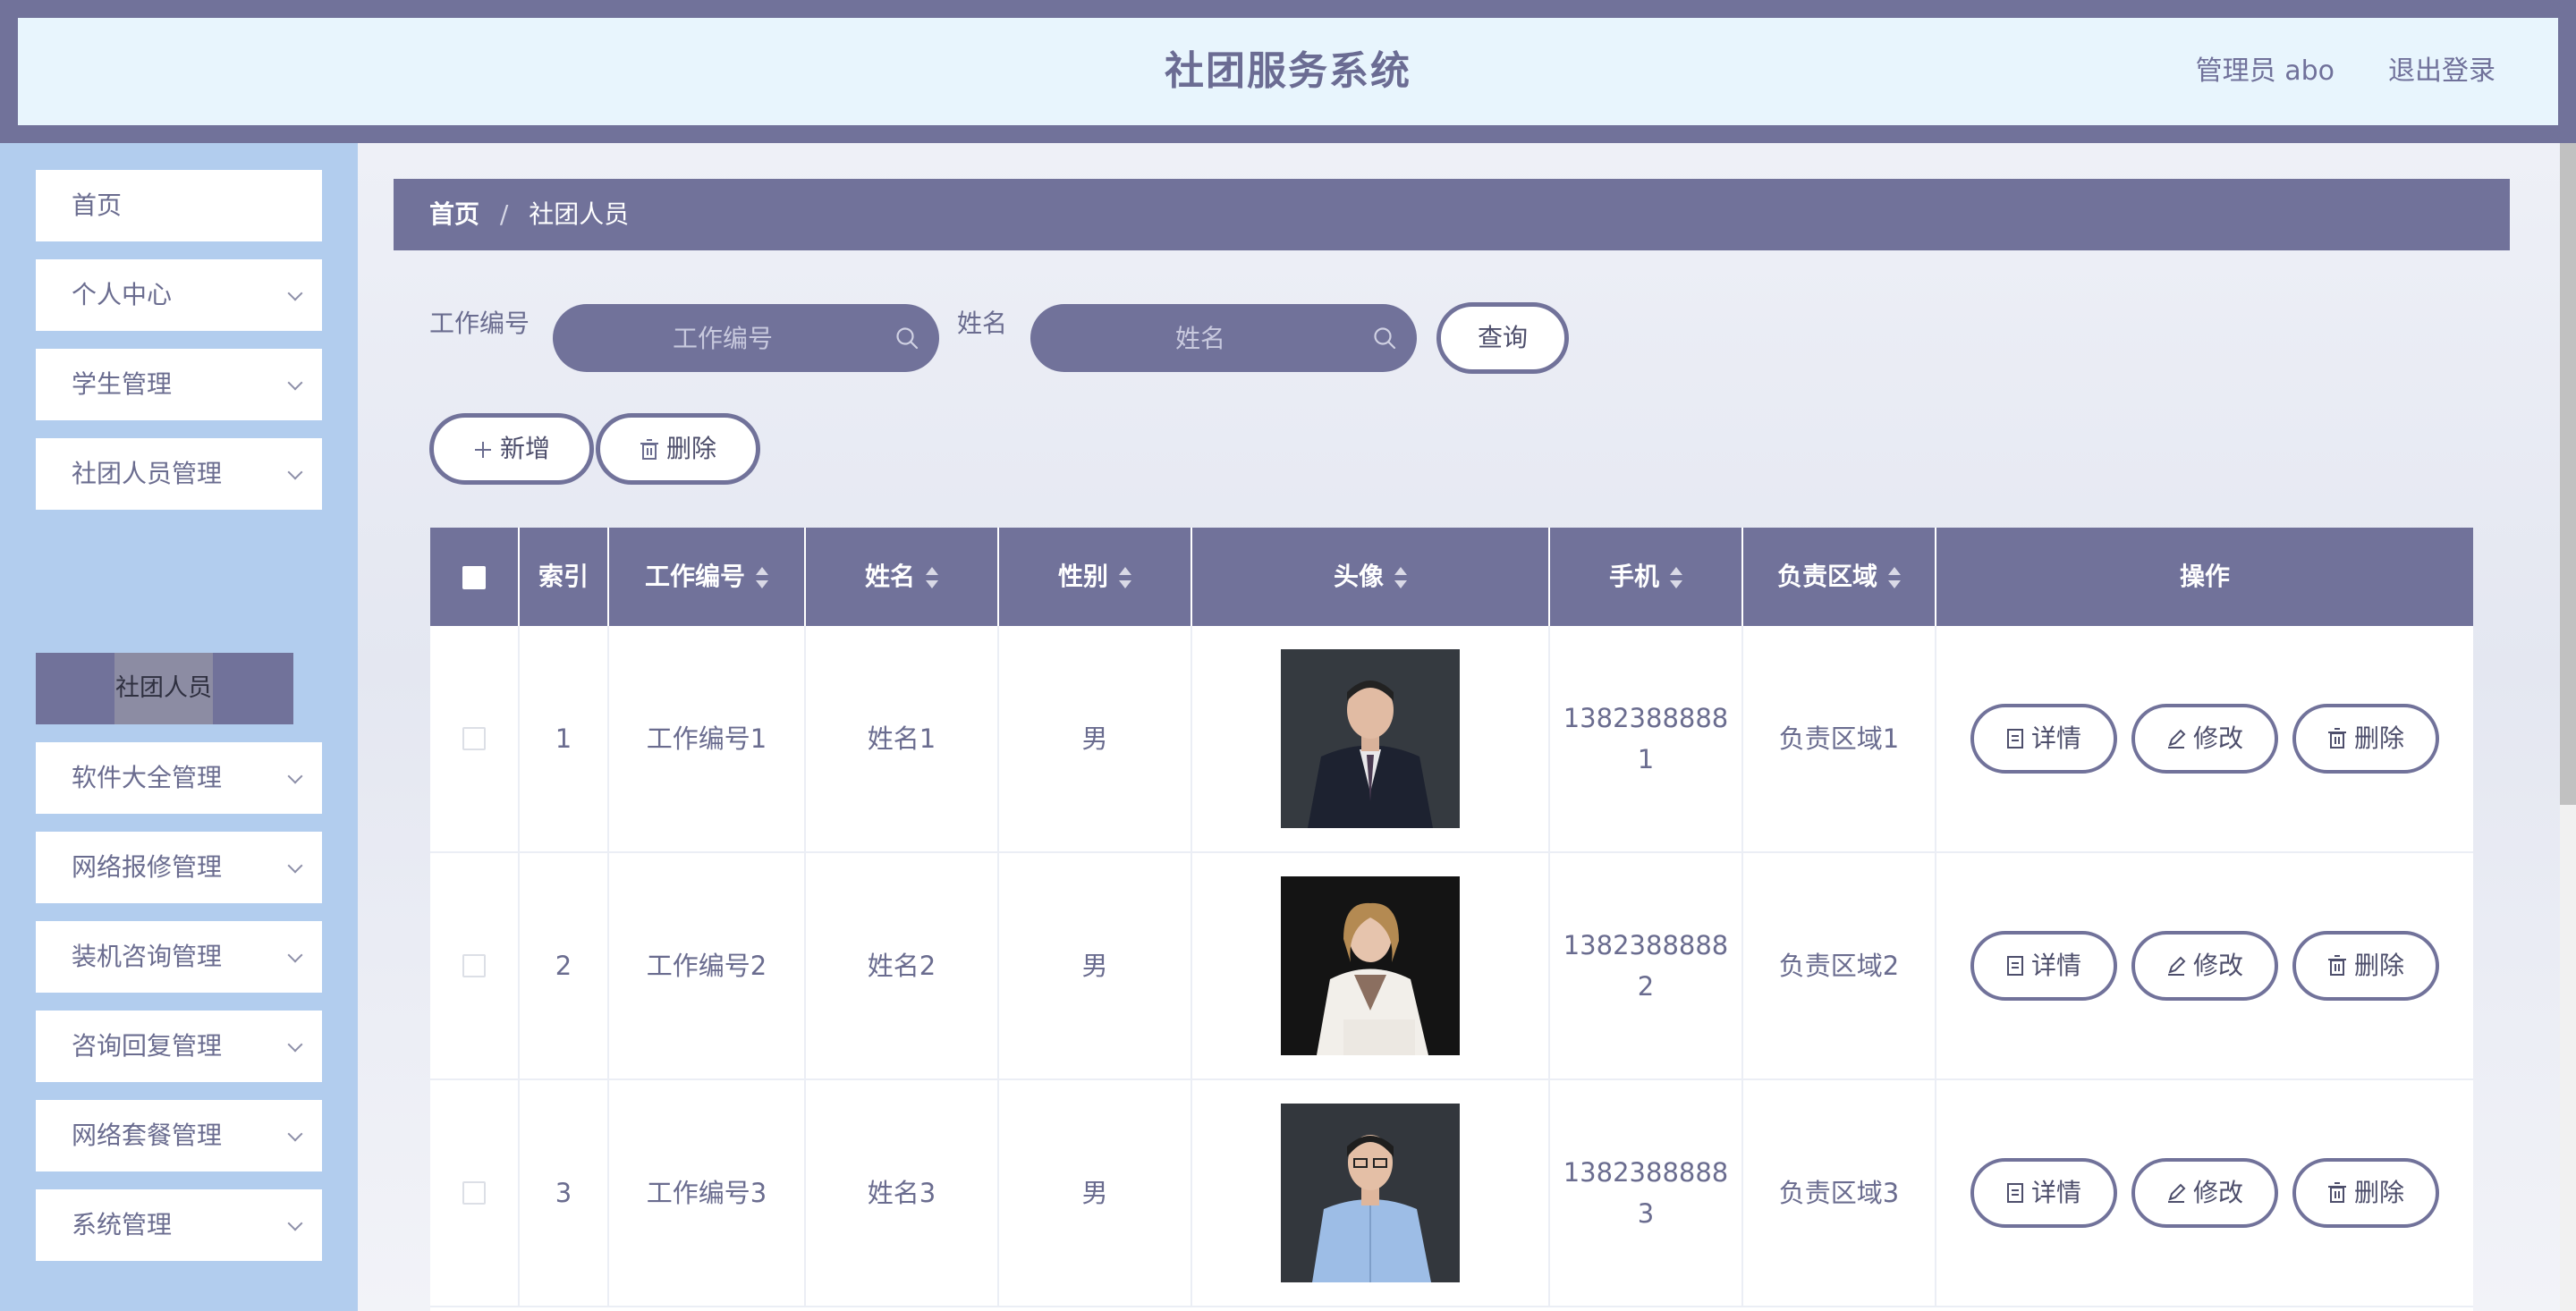 The height and width of the screenshot is (1311, 2576). I want to click on sidebar-item-install-consult-management: 装机咨询管理, so click(179, 957).